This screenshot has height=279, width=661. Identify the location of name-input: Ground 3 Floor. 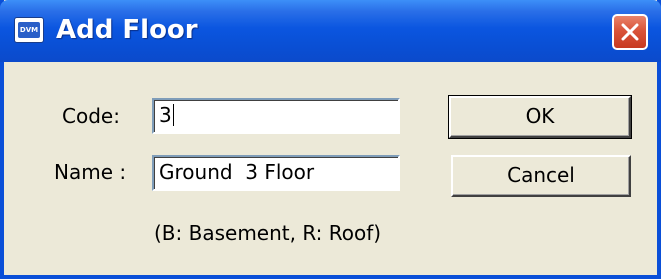
(276, 173).